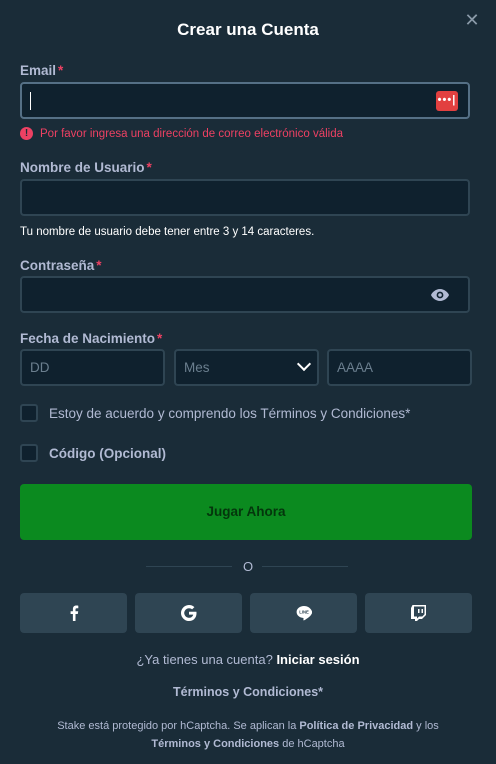 The width and height of the screenshot is (496, 764). I want to click on email-input: •••|, so click(245, 100).